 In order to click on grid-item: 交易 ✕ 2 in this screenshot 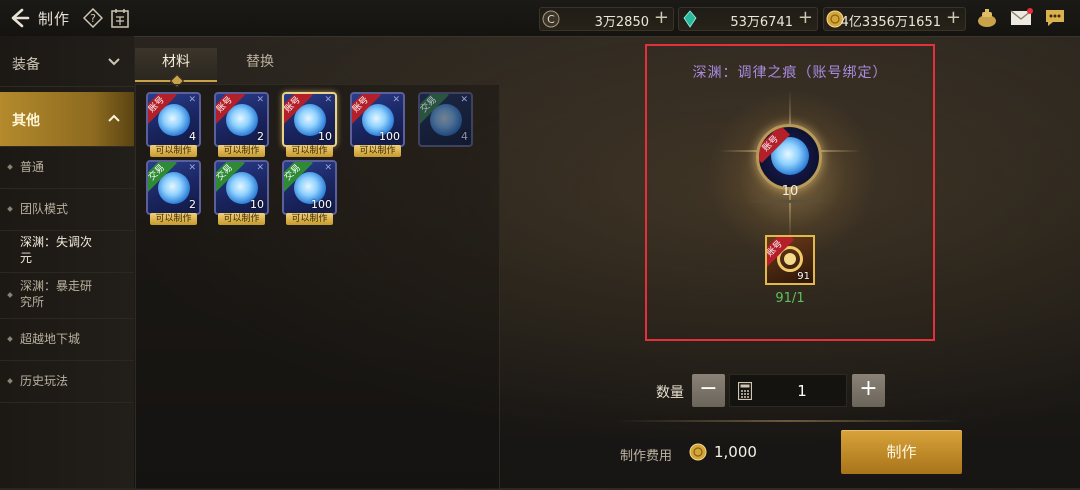, I will do `click(173, 187)`.